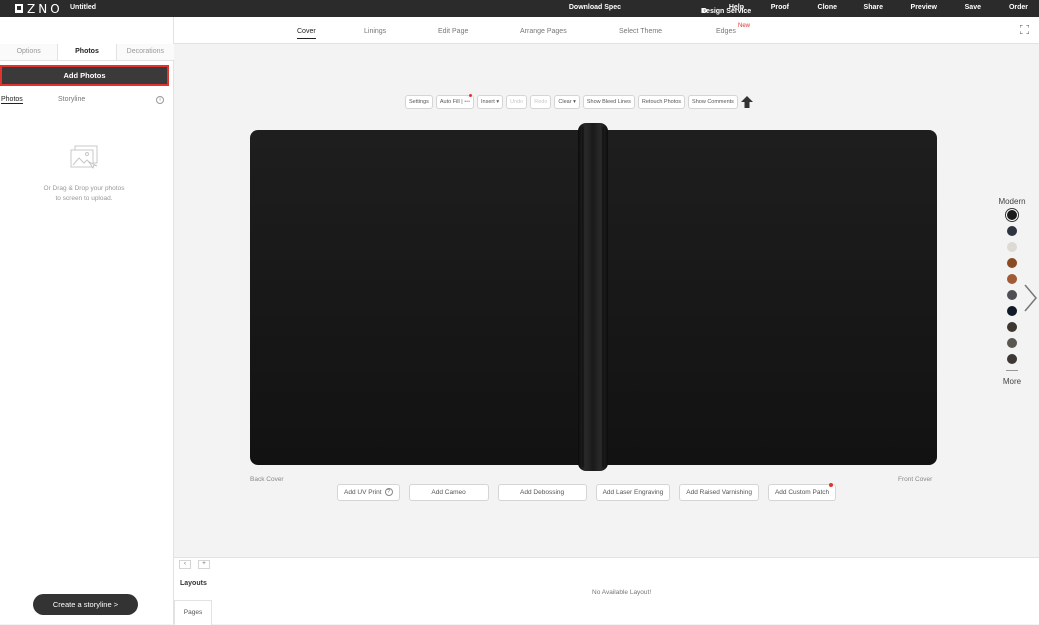 This screenshot has width=1039, height=625. I want to click on subtab-photos: Photos, so click(12, 100).